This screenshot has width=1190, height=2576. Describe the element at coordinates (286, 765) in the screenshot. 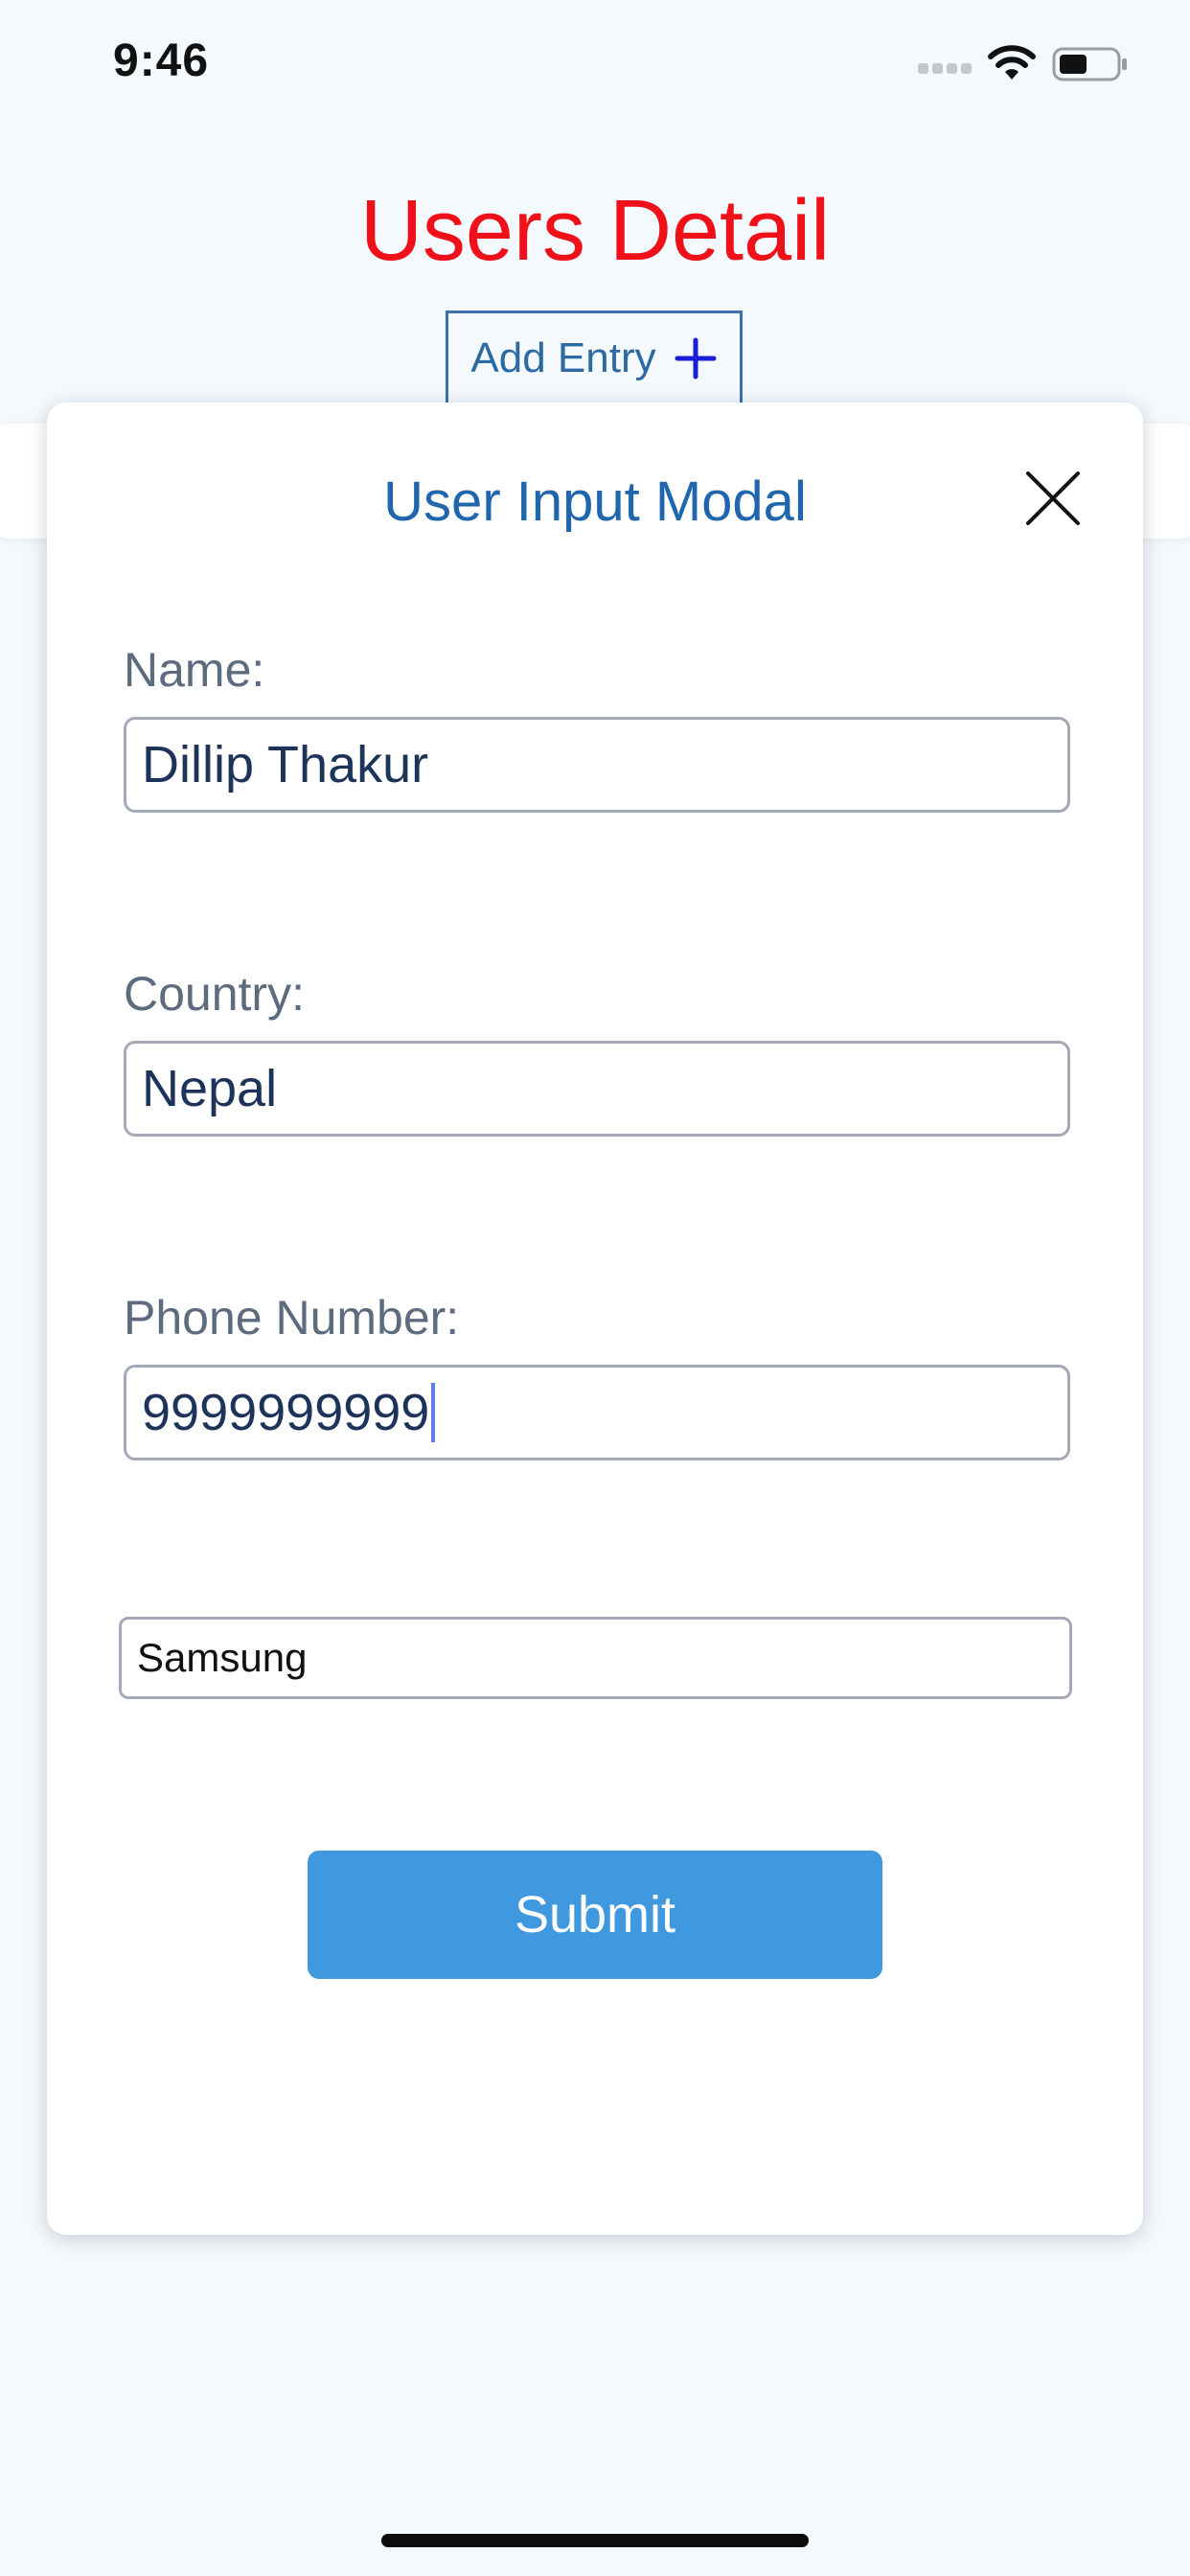

I see `name-value: Dillip Thakur` at that location.